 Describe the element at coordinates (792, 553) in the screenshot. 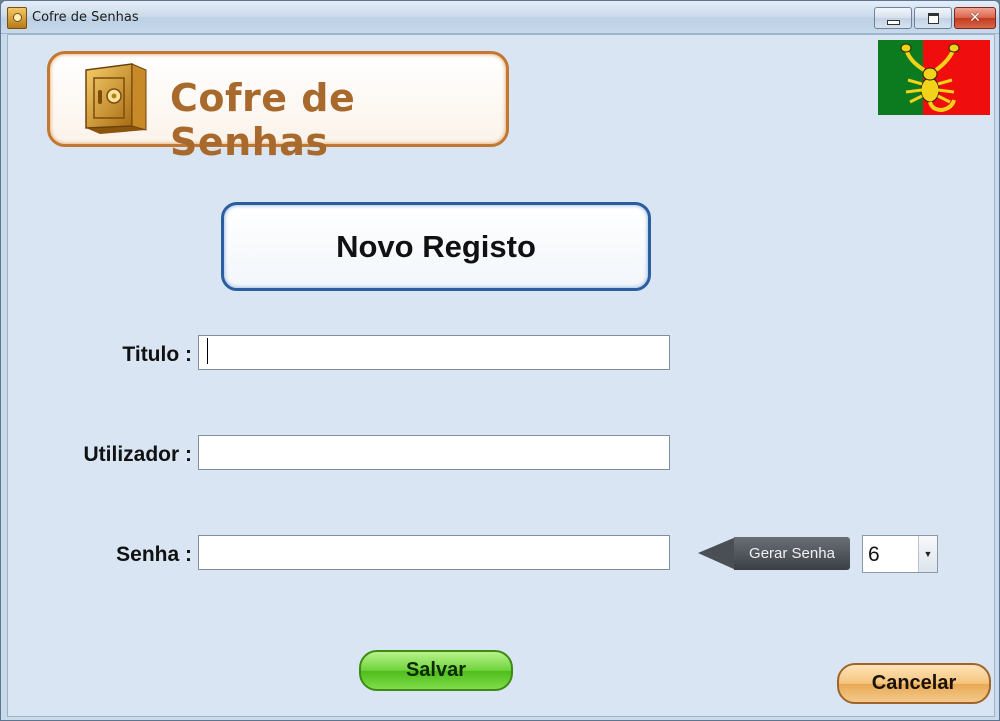

I see `generate-password-label: Gerar Senha` at that location.